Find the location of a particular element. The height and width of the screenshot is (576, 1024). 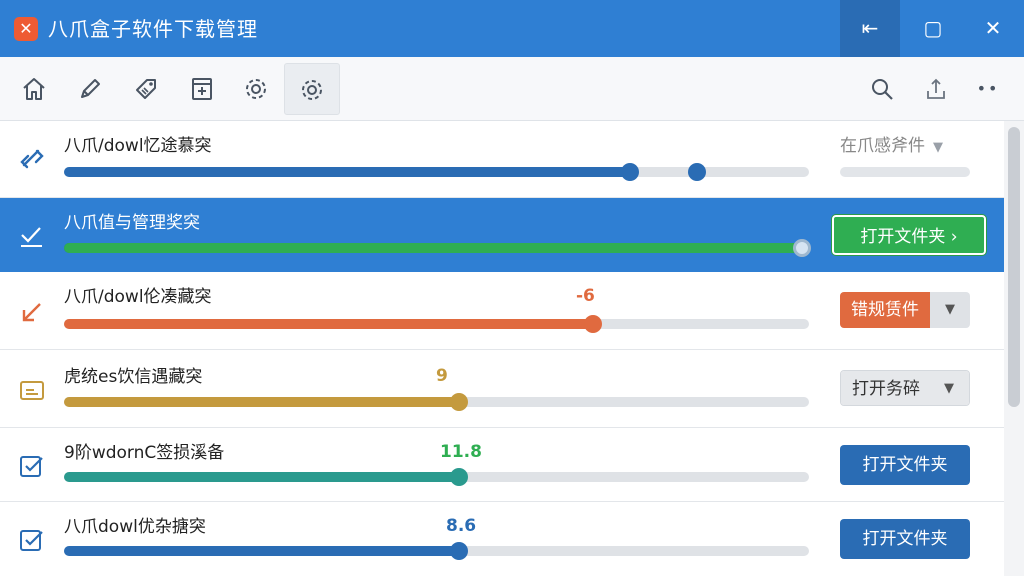

more-icon: •• is located at coordinates (988, 88).